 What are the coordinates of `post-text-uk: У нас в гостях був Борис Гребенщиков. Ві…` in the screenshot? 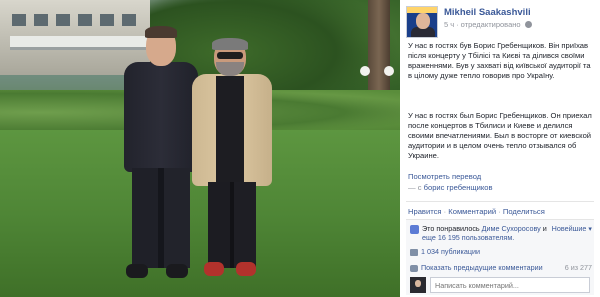 It's located at (499, 60).